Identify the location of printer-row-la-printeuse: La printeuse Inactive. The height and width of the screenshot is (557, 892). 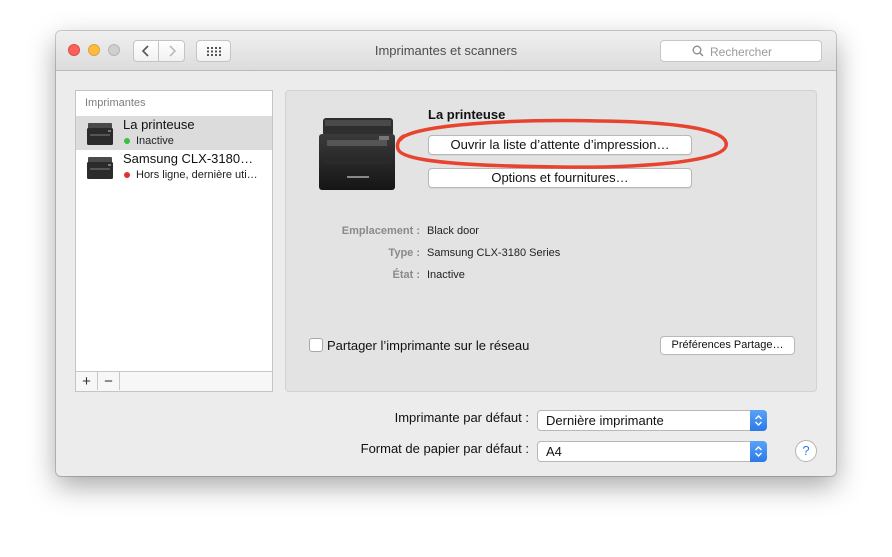
(174, 133).